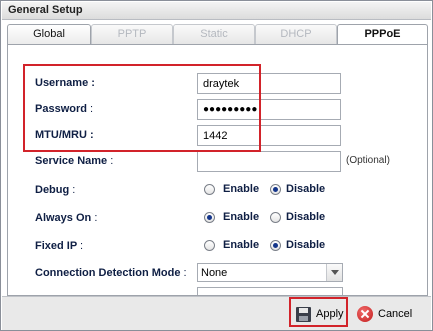  Describe the element at coordinates (214, 34) in the screenshot. I see `tab-static: Static` at that location.